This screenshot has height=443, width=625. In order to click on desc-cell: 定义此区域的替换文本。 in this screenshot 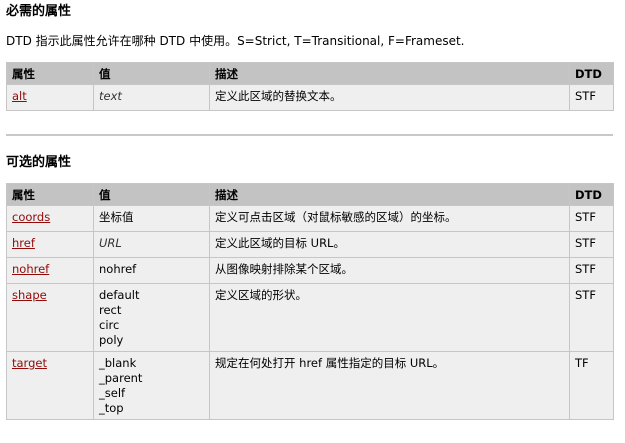, I will do `click(389, 97)`.